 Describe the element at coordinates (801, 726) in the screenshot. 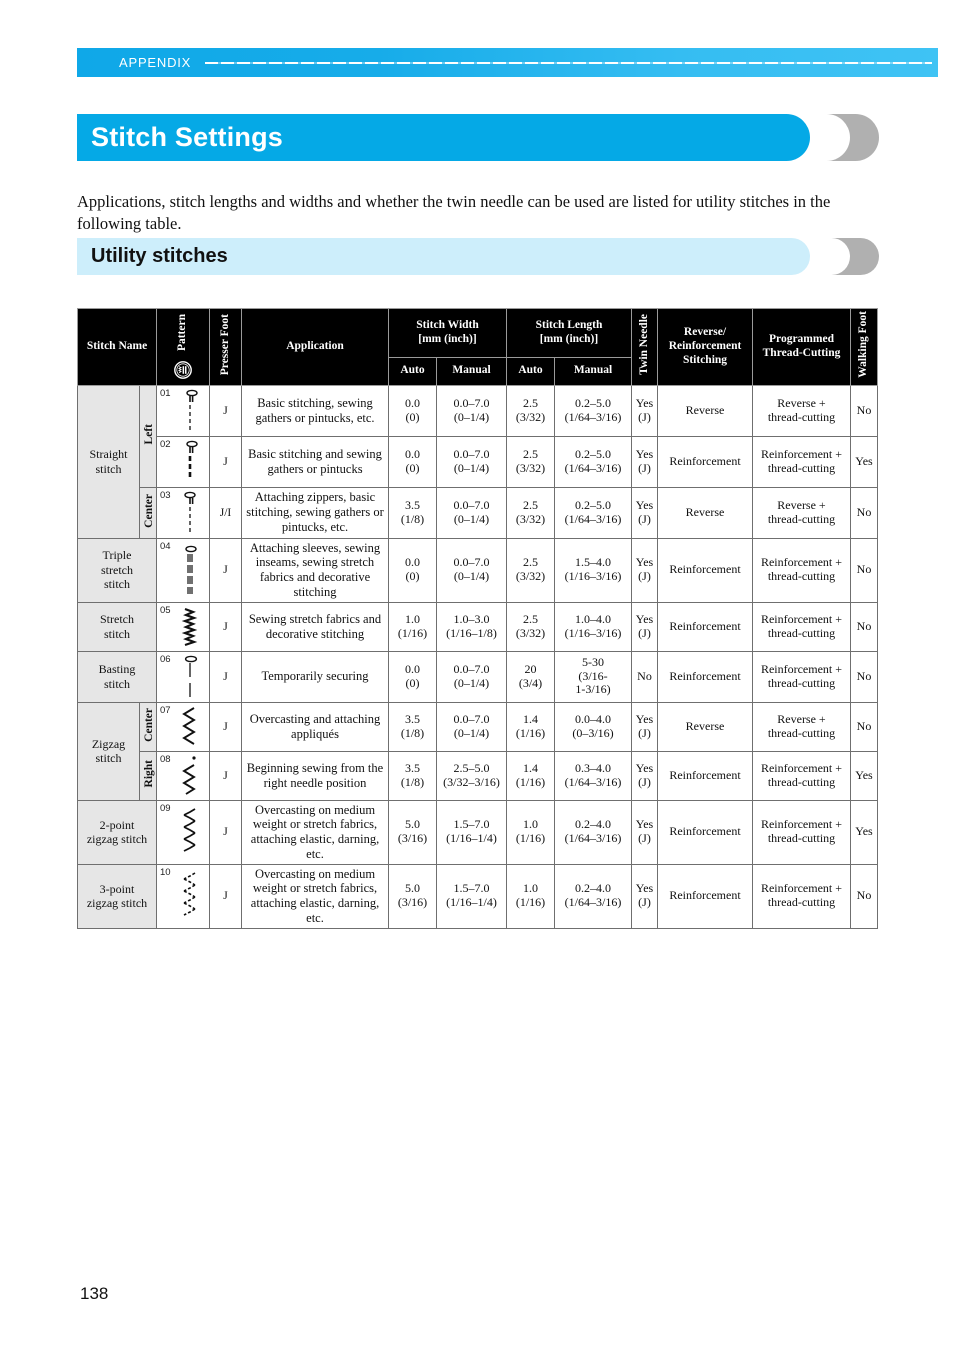

I see `thread-cutting-value: Reverse + thread-cutting` at that location.